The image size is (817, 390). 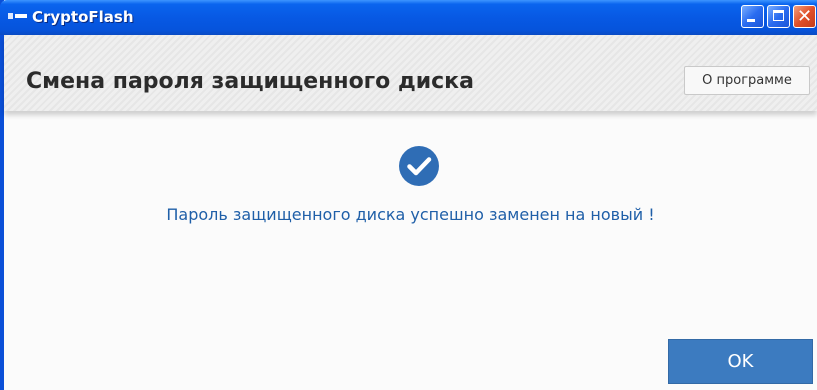 What do you see at coordinates (747, 80) in the screenshot?
I see `about-button: О программе` at bounding box center [747, 80].